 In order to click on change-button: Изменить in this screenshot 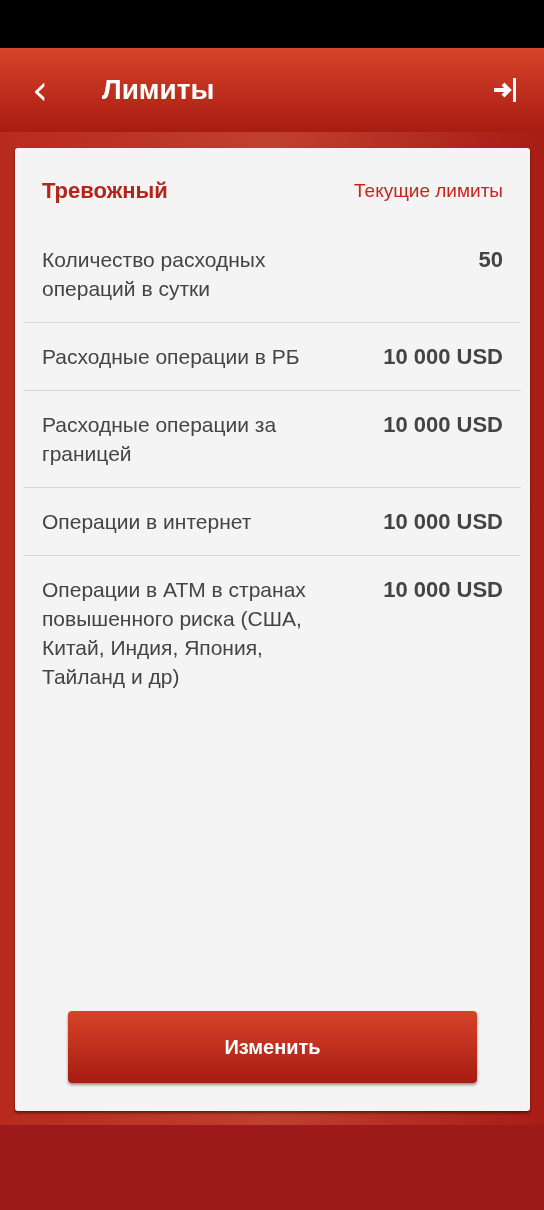, I will do `click(272, 1047)`.